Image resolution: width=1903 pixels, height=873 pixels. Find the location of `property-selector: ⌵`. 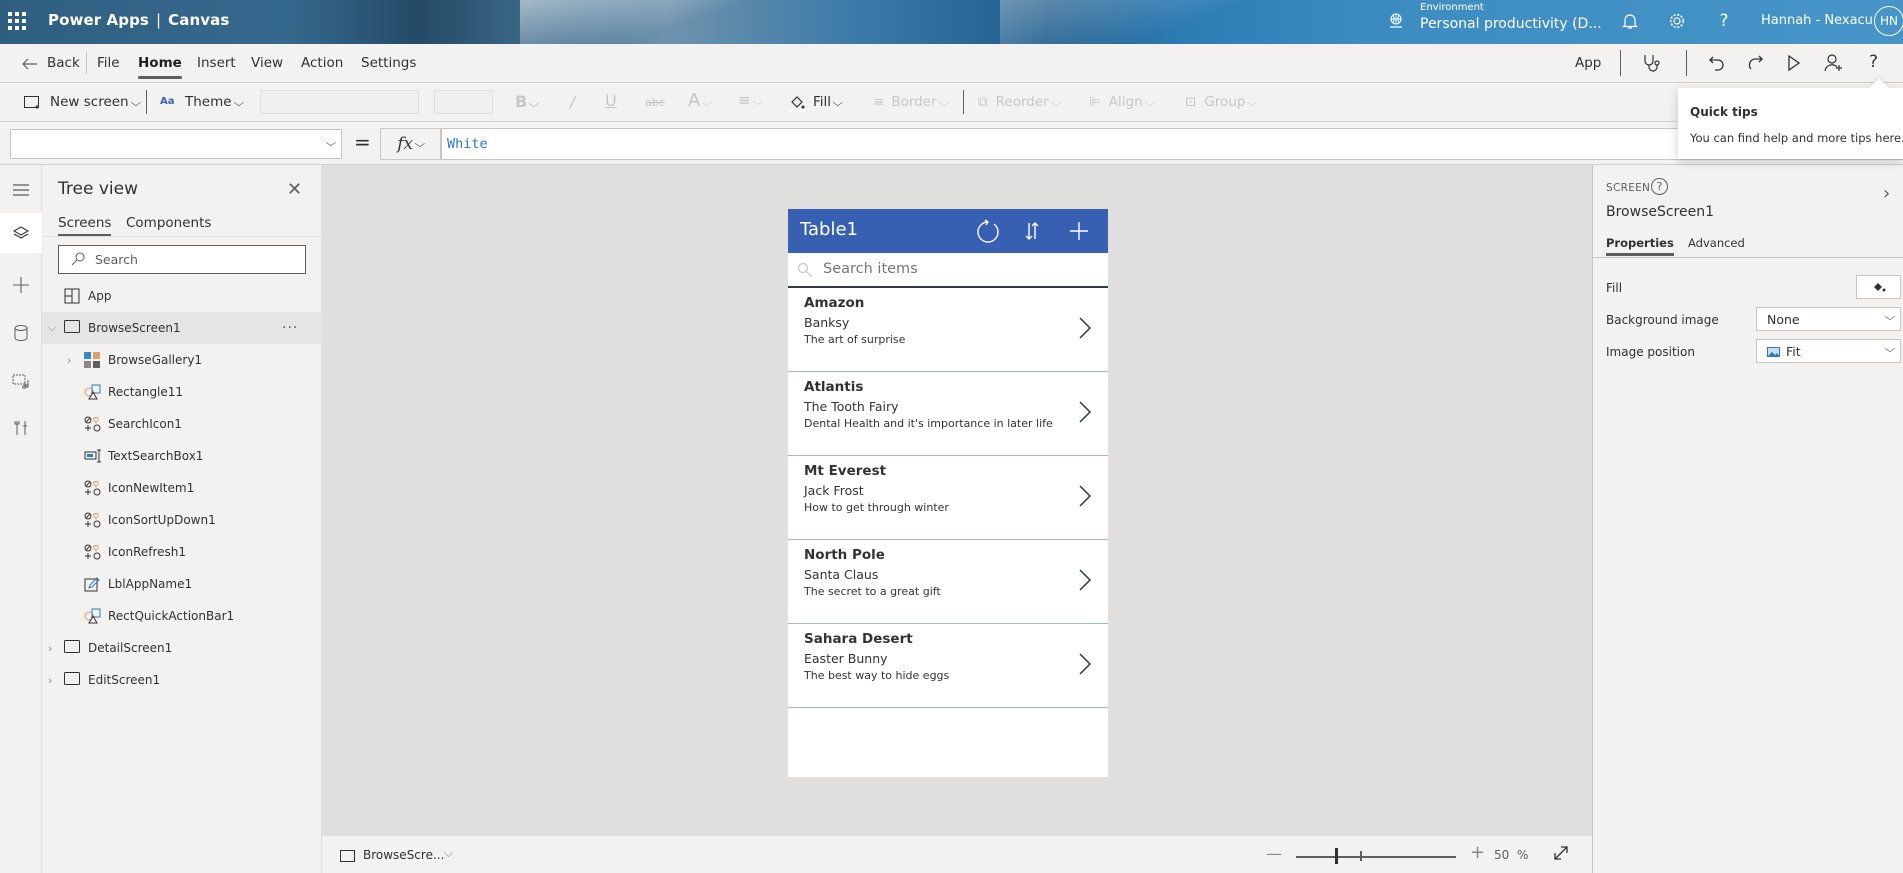

property-selector: ⌵ is located at coordinates (176, 144).